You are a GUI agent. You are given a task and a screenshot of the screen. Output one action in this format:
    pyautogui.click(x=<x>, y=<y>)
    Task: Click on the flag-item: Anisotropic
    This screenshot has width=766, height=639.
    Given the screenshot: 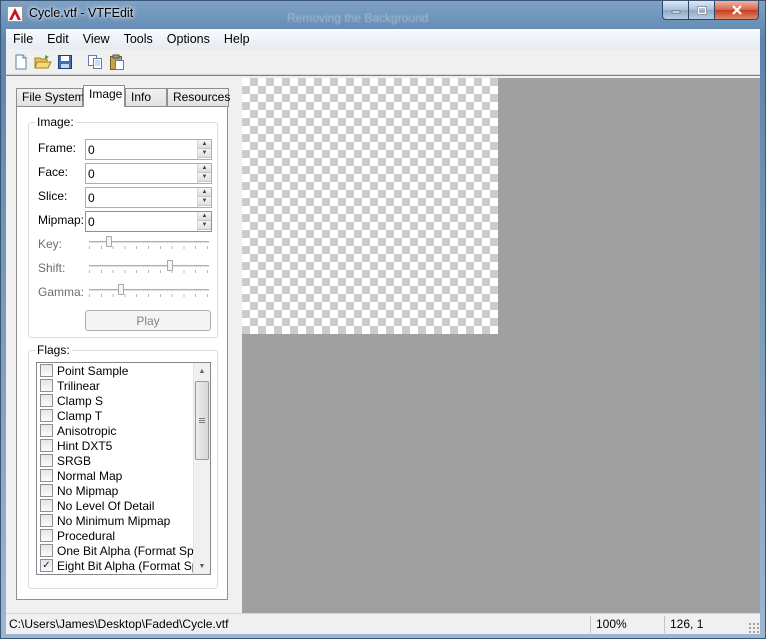 What is the action you would take?
    pyautogui.click(x=123, y=430)
    